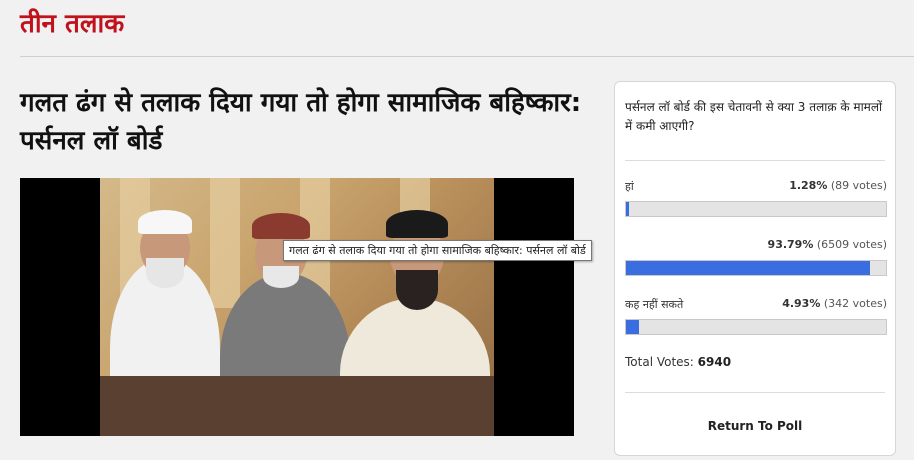  Describe the element at coordinates (72, 22) in the screenshot. I see `section-title: तीन तलाक` at that location.